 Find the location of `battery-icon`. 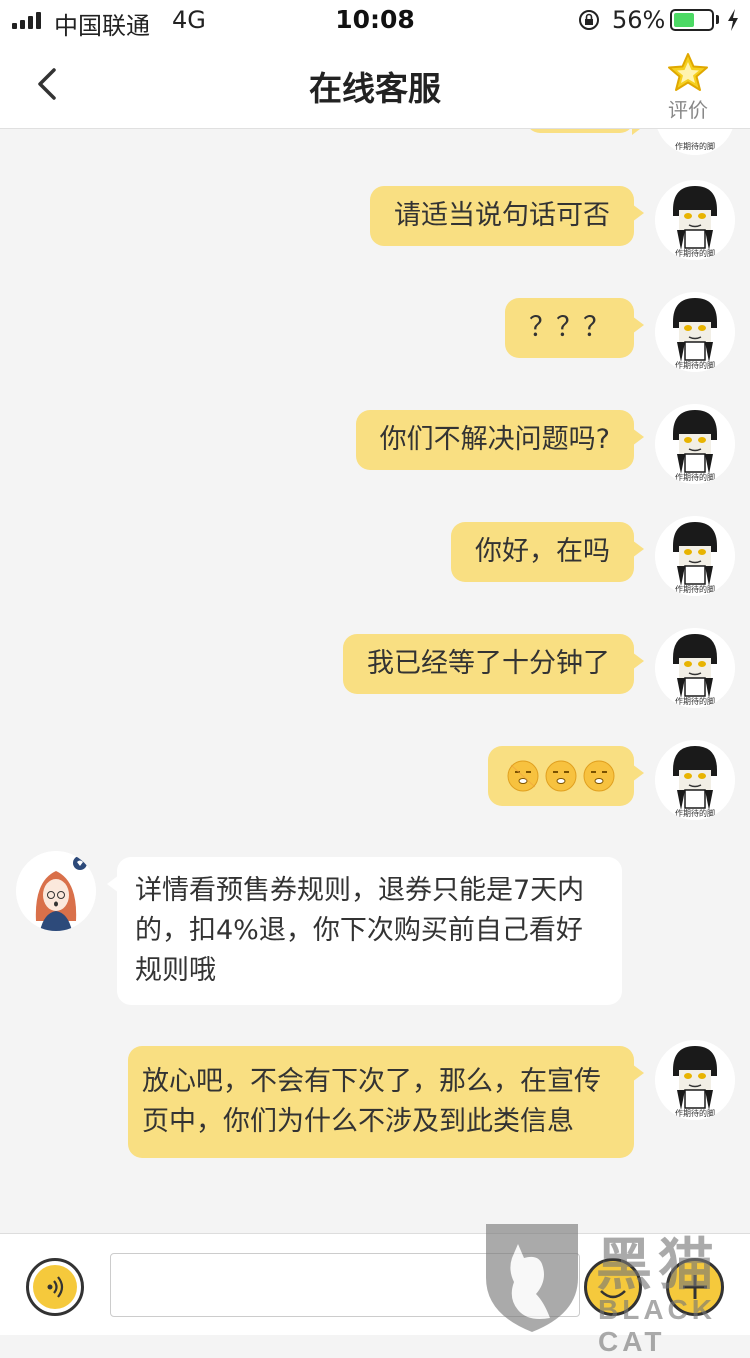

battery-icon is located at coordinates (692, 20).